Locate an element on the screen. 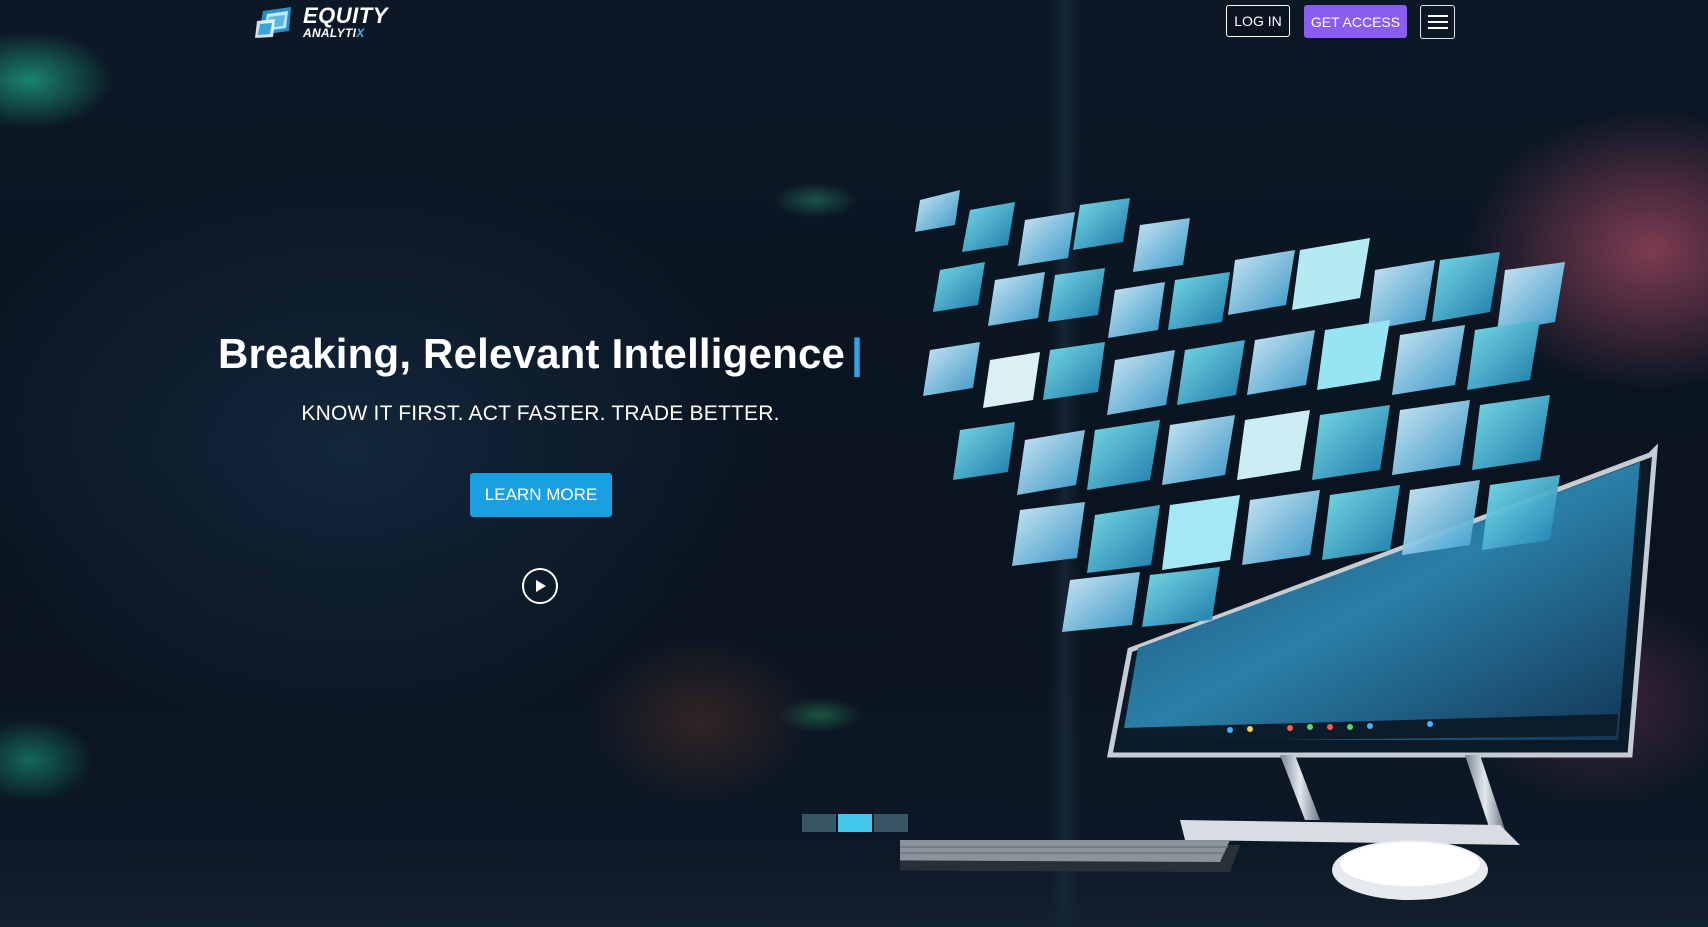 The height and width of the screenshot is (927, 1708). brand-wordmark: EQUITY ANALYTIX is located at coordinates (345, 21).